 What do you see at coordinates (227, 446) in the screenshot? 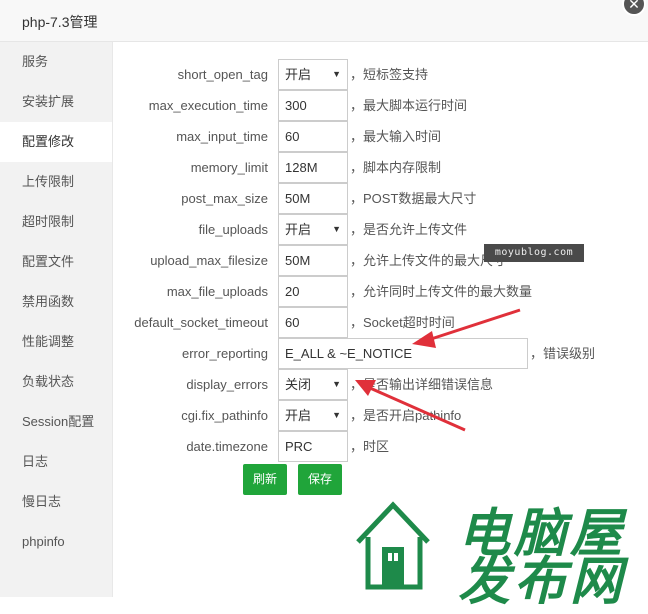
I see `setting-label: date.timezone` at bounding box center [227, 446].